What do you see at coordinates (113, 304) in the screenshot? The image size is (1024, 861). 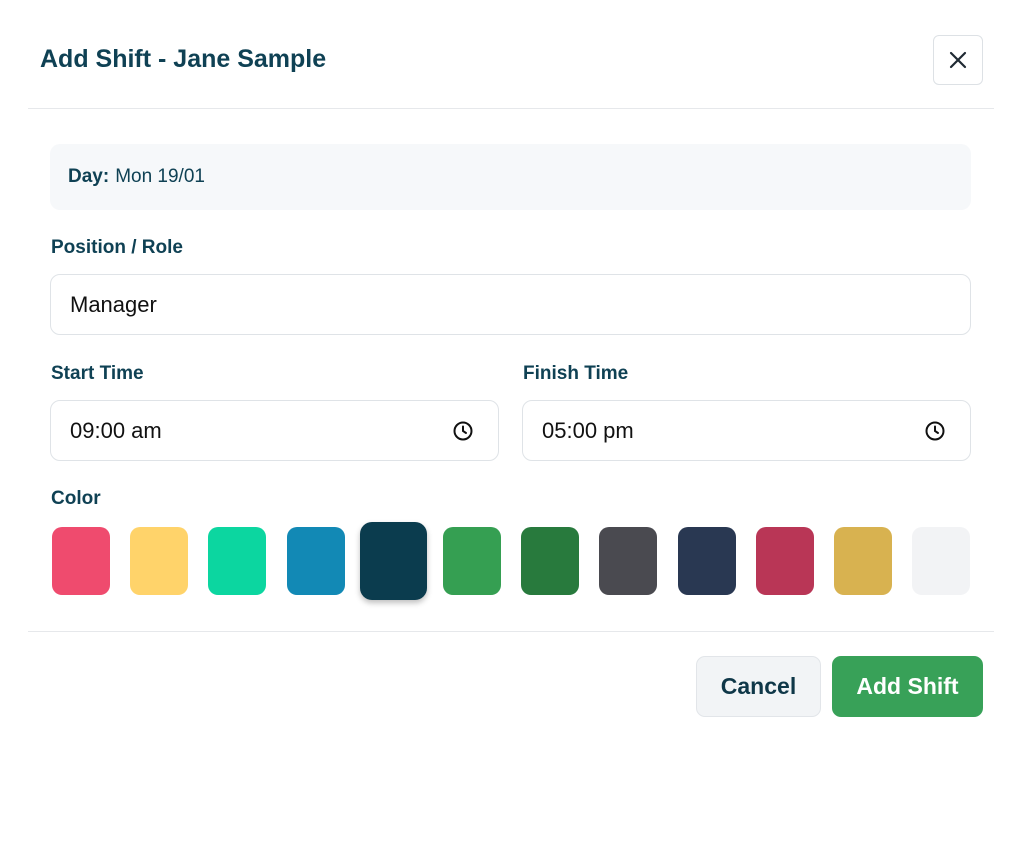 I see `position-value: Manager` at bounding box center [113, 304].